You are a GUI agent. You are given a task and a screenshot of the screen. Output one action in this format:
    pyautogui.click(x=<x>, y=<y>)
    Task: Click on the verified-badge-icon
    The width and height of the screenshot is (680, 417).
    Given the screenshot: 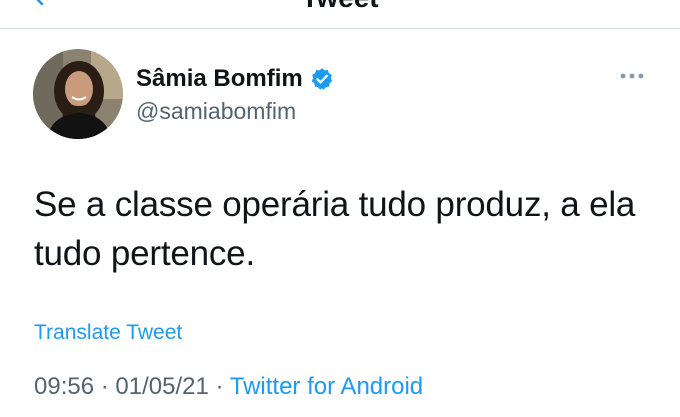 What is the action you would take?
    pyautogui.click(x=321, y=79)
    